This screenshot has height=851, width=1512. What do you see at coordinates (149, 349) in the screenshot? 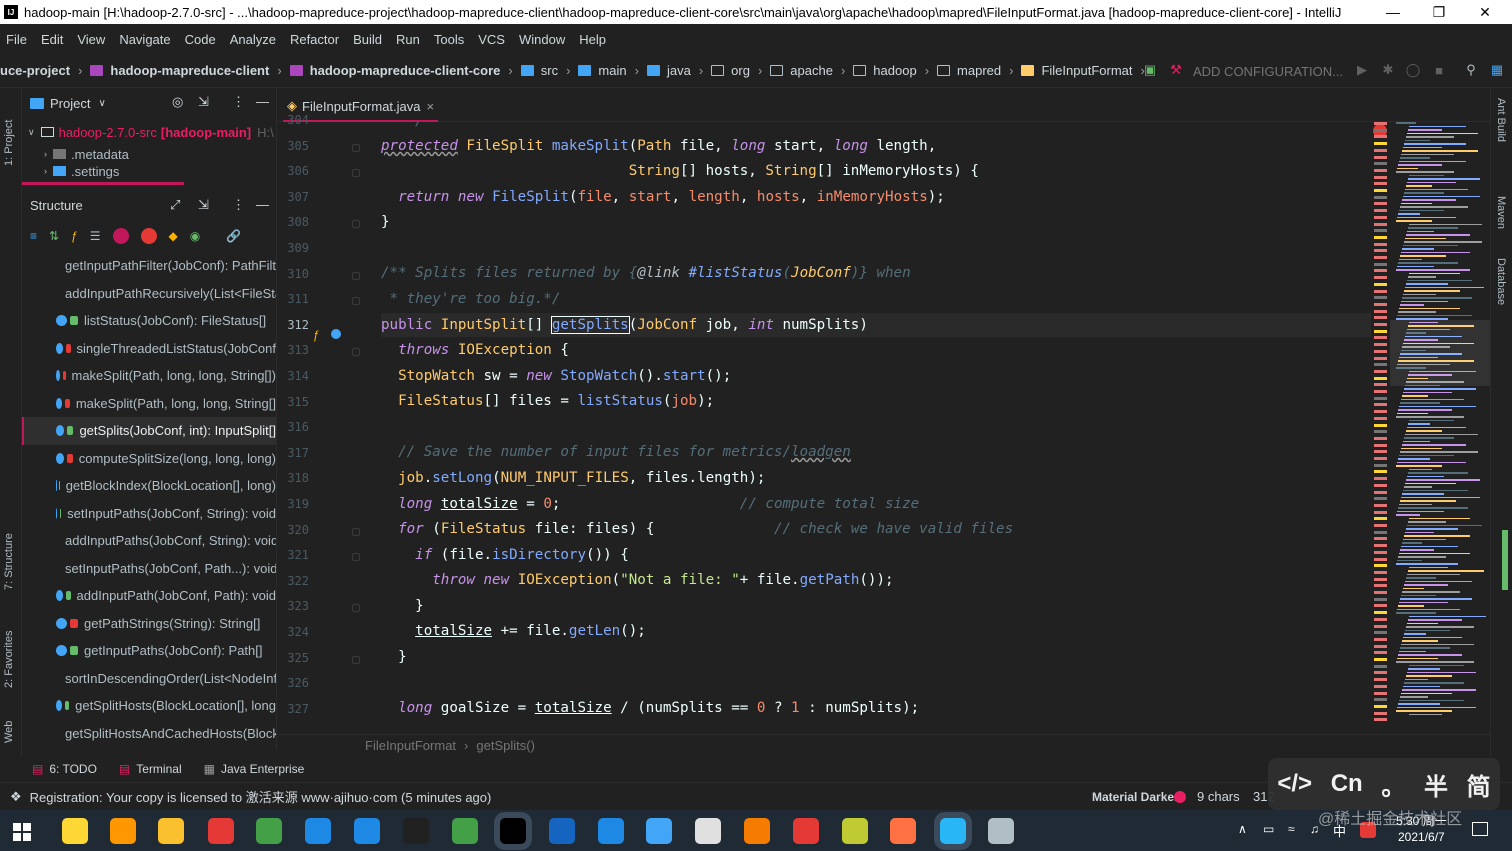
I see `structure-item: singleThreadedListStatus(JobConf` at bounding box center [149, 349].